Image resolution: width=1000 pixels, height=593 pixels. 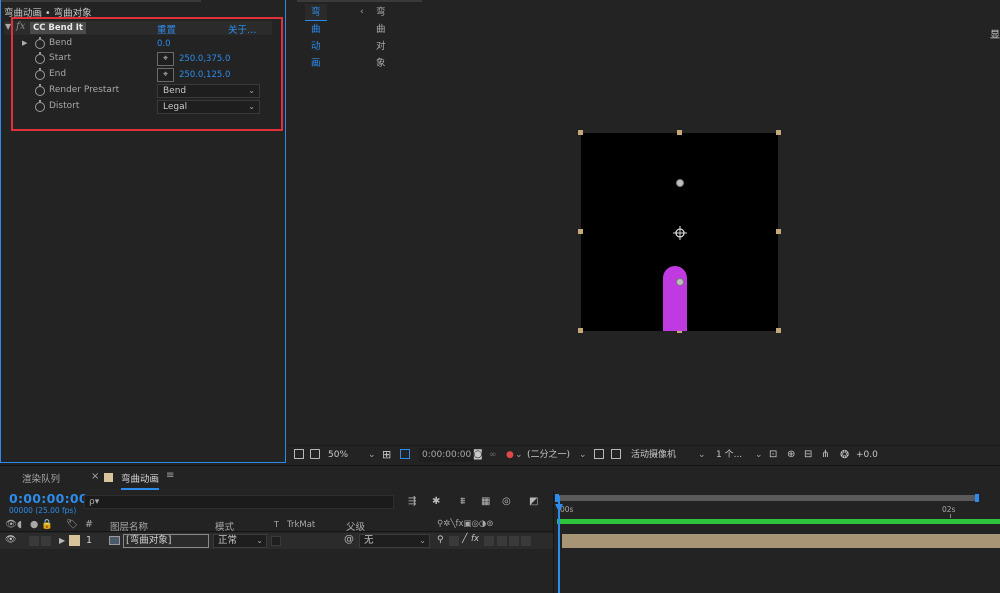 What do you see at coordinates (46, 541) in the screenshot?
I see `lock-box` at bounding box center [46, 541].